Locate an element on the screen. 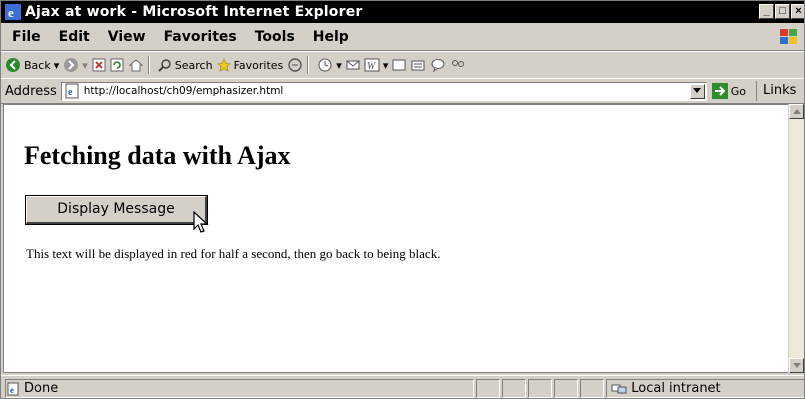  mouse-cursor-icon is located at coordinates (201, 222).